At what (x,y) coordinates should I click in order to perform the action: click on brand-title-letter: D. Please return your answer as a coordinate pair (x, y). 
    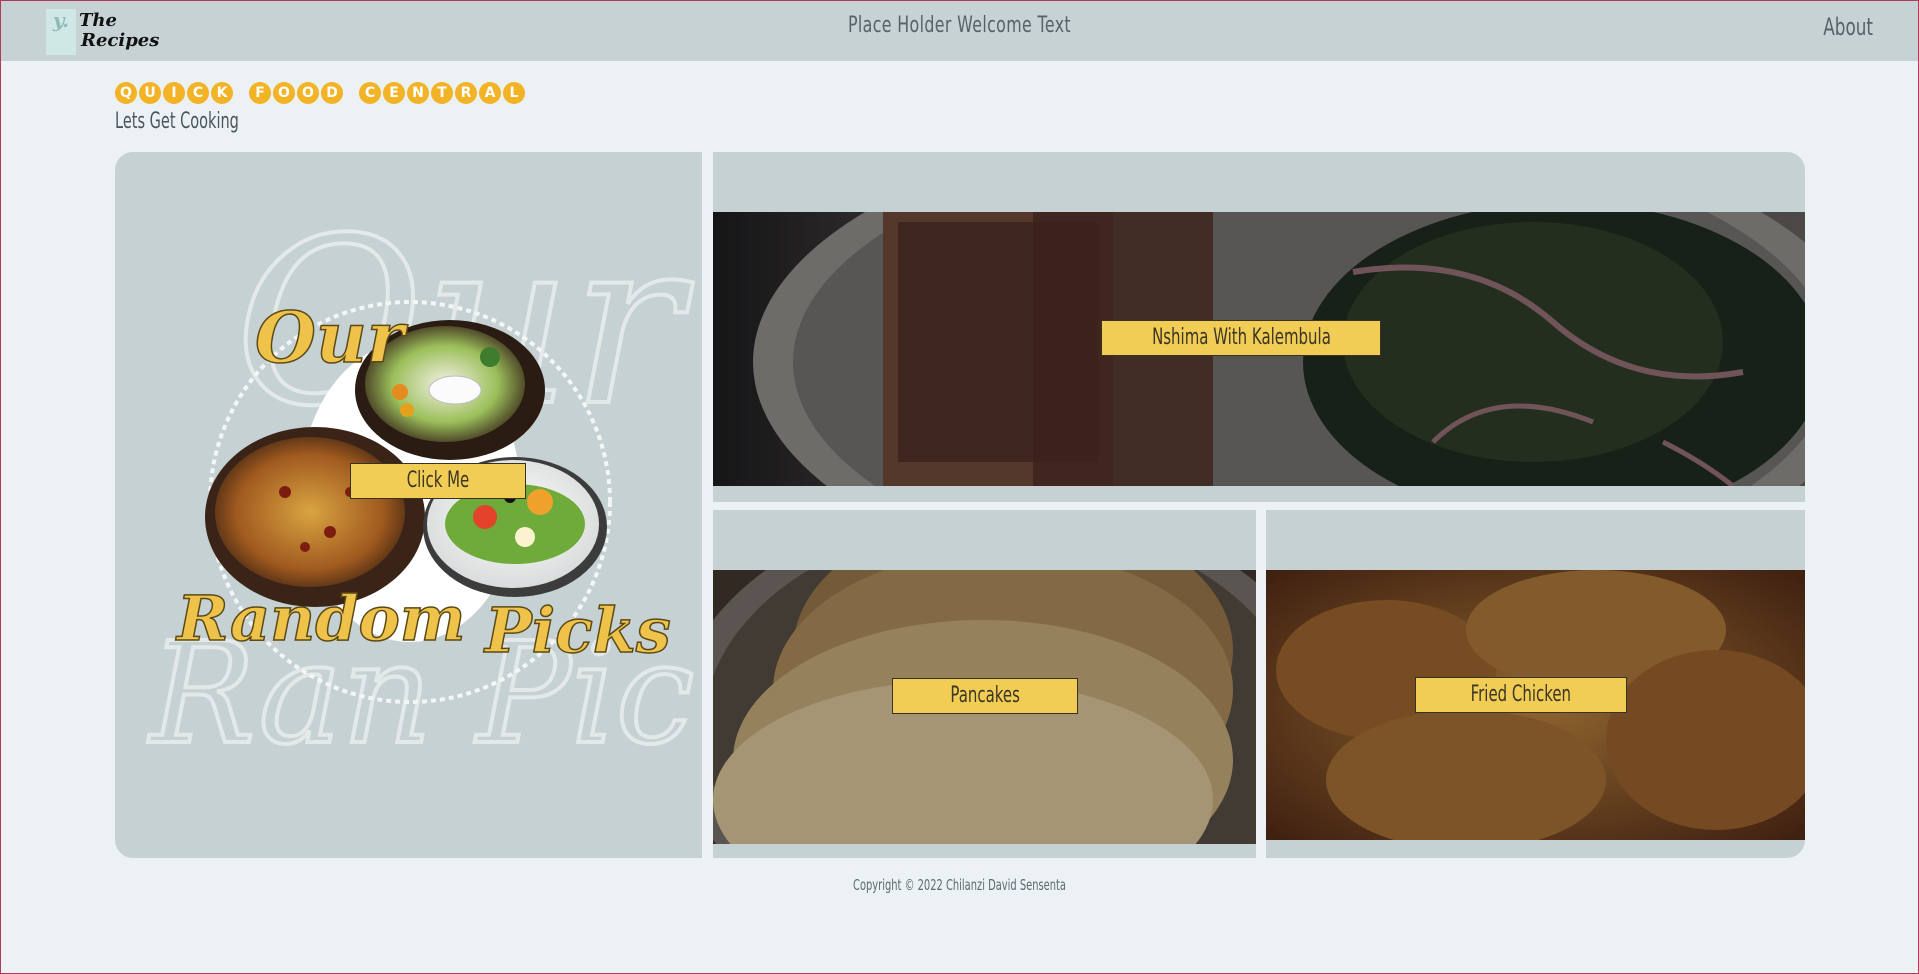
    Looking at the image, I should click on (332, 93).